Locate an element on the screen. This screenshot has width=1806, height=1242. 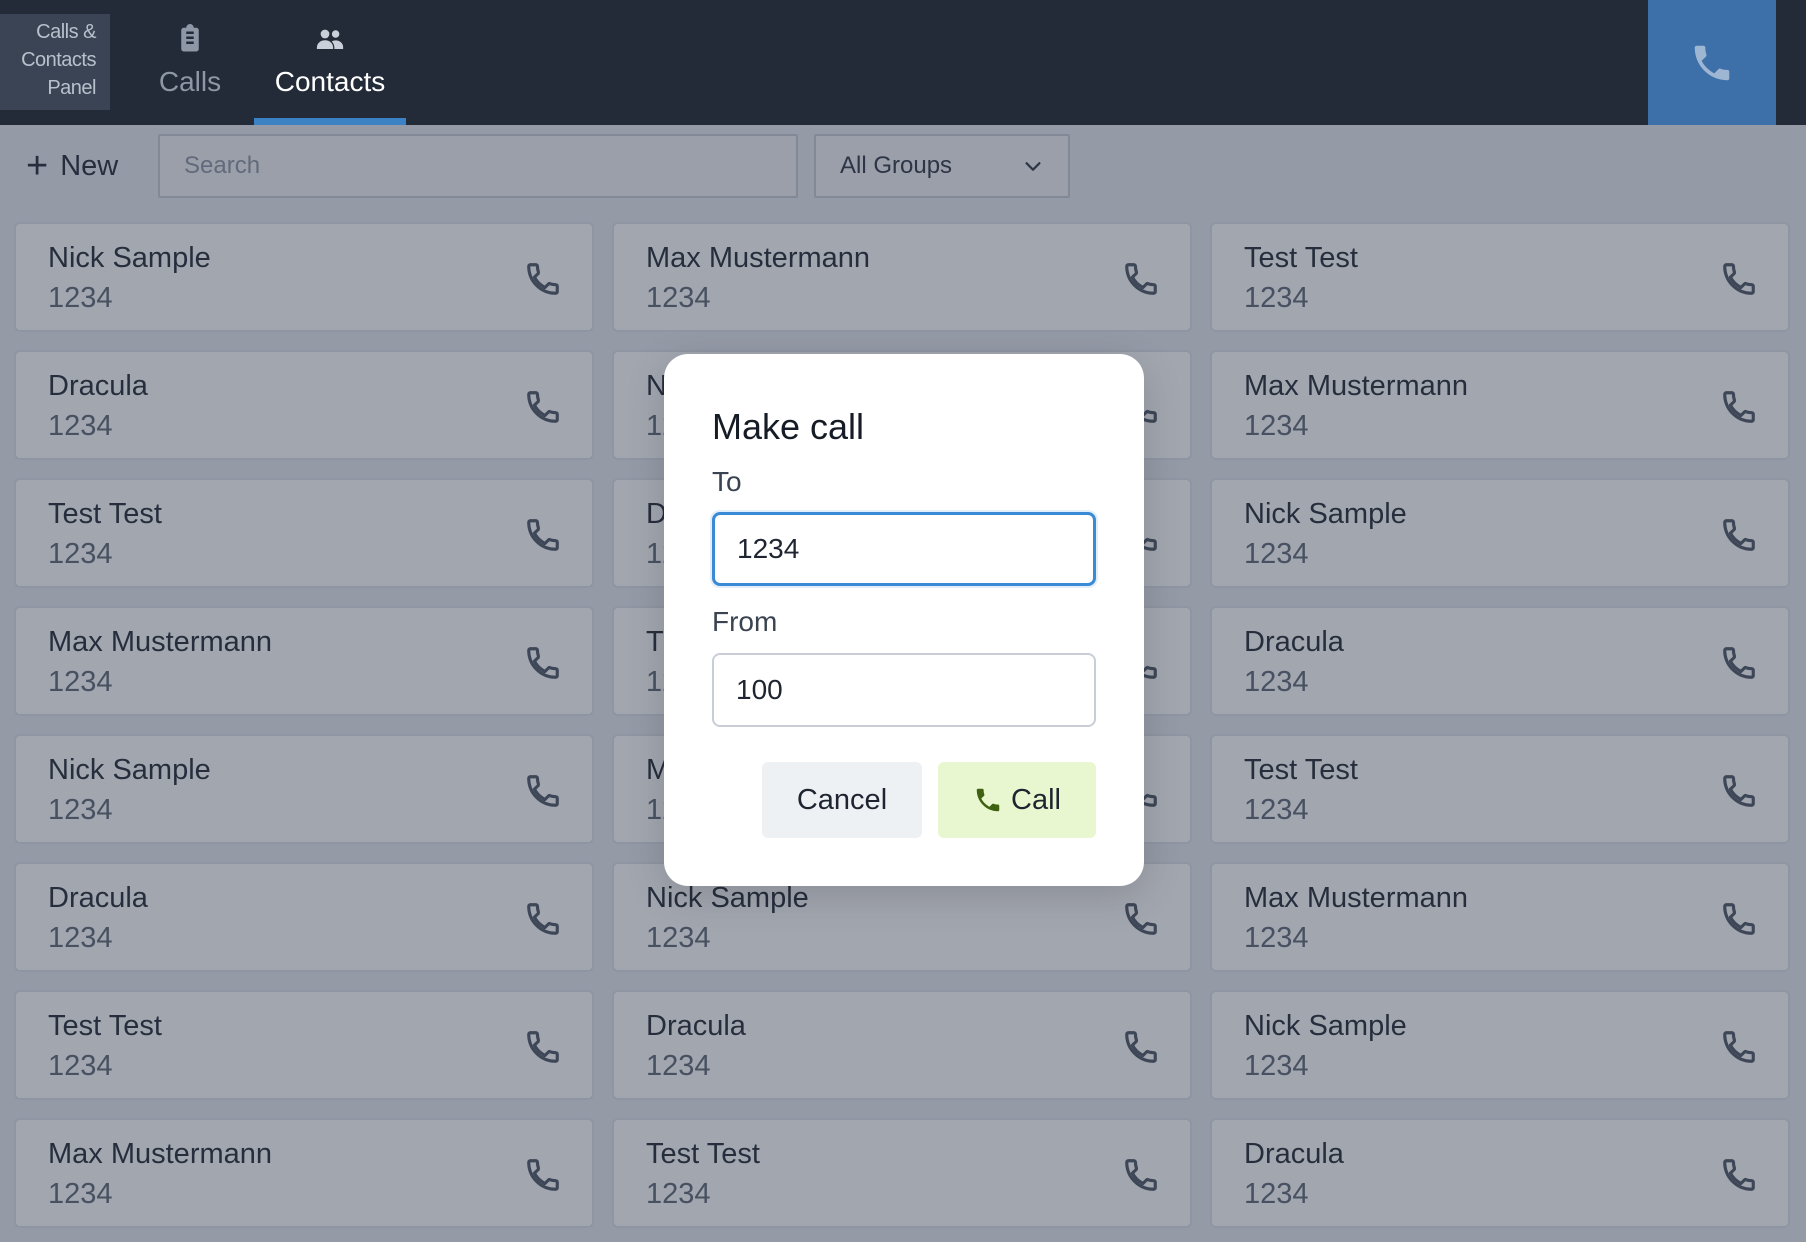
brand-line-1: Calls & is located at coordinates (66, 32).